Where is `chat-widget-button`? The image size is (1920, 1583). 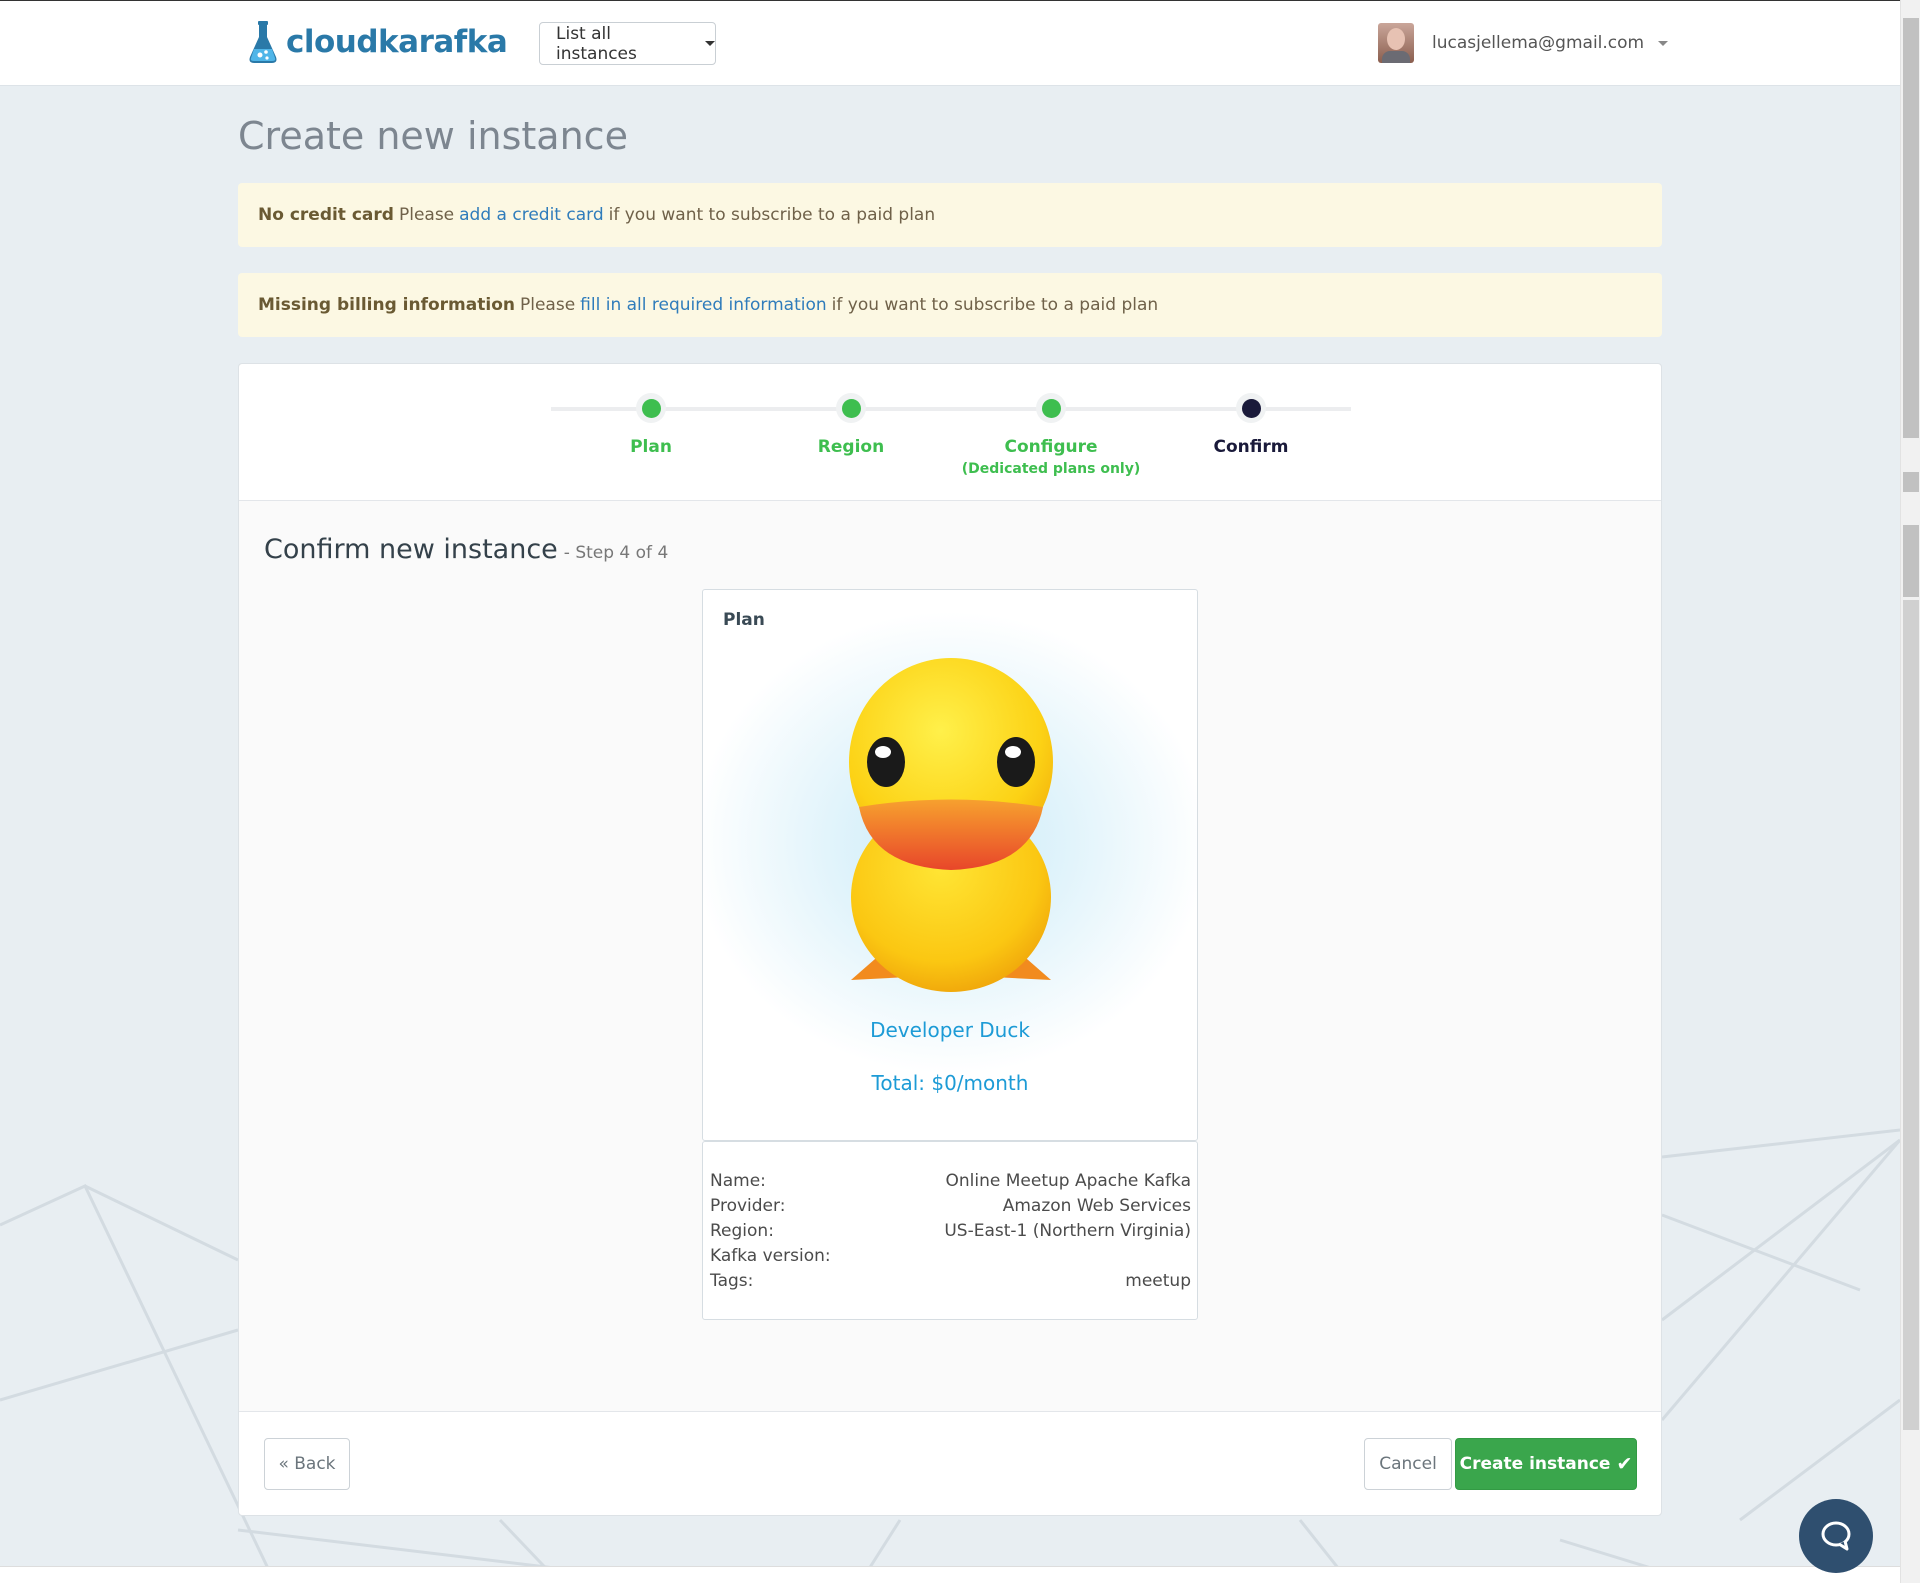
chat-widget-button is located at coordinates (1836, 1536).